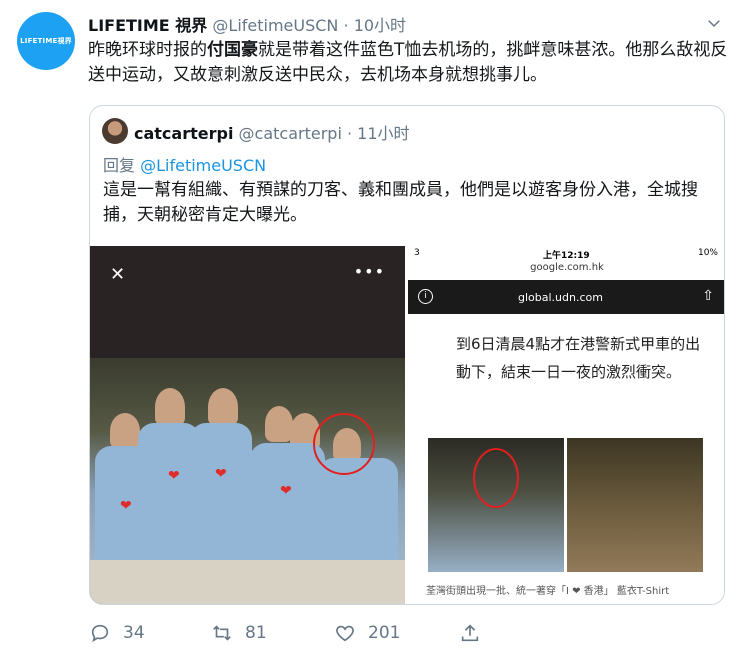 Image resolution: width=741 pixels, height=659 pixels. What do you see at coordinates (222, 633) in the screenshot?
I see `retweet-icon` at bounding box center [222, 633].